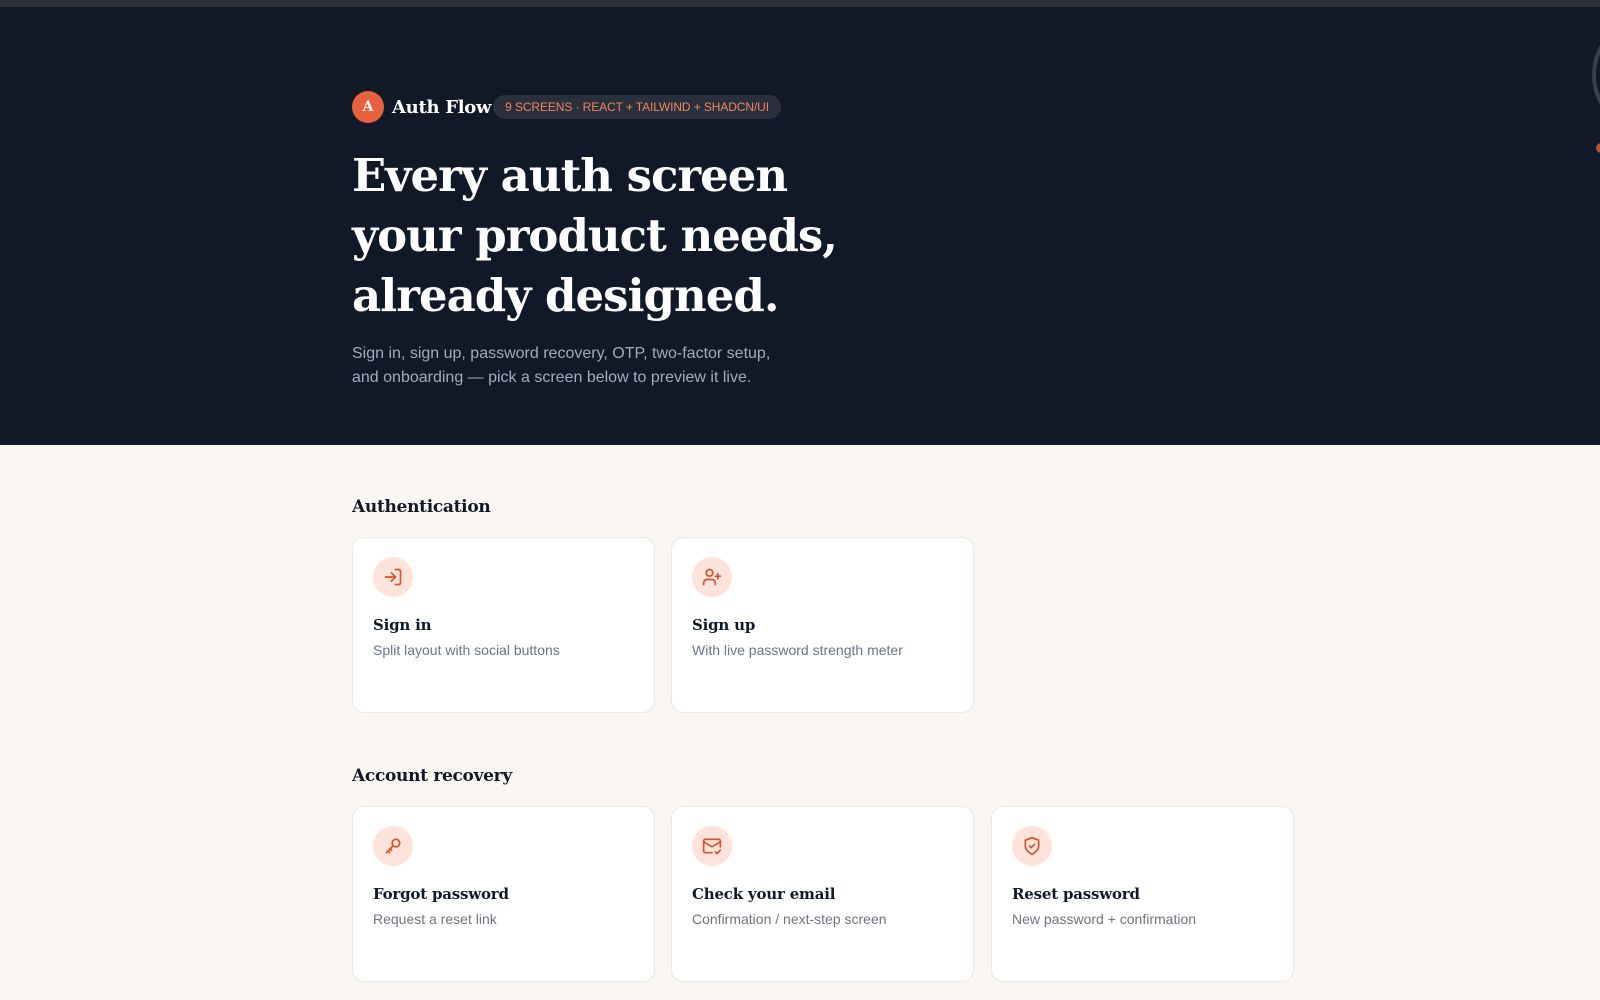 The width and height of the screenshot is (1600, 1000). I want to click on screens-badge: 9 SCREENS · REACT + TAILWIND + SHADCN/UI, so click(637, 107).